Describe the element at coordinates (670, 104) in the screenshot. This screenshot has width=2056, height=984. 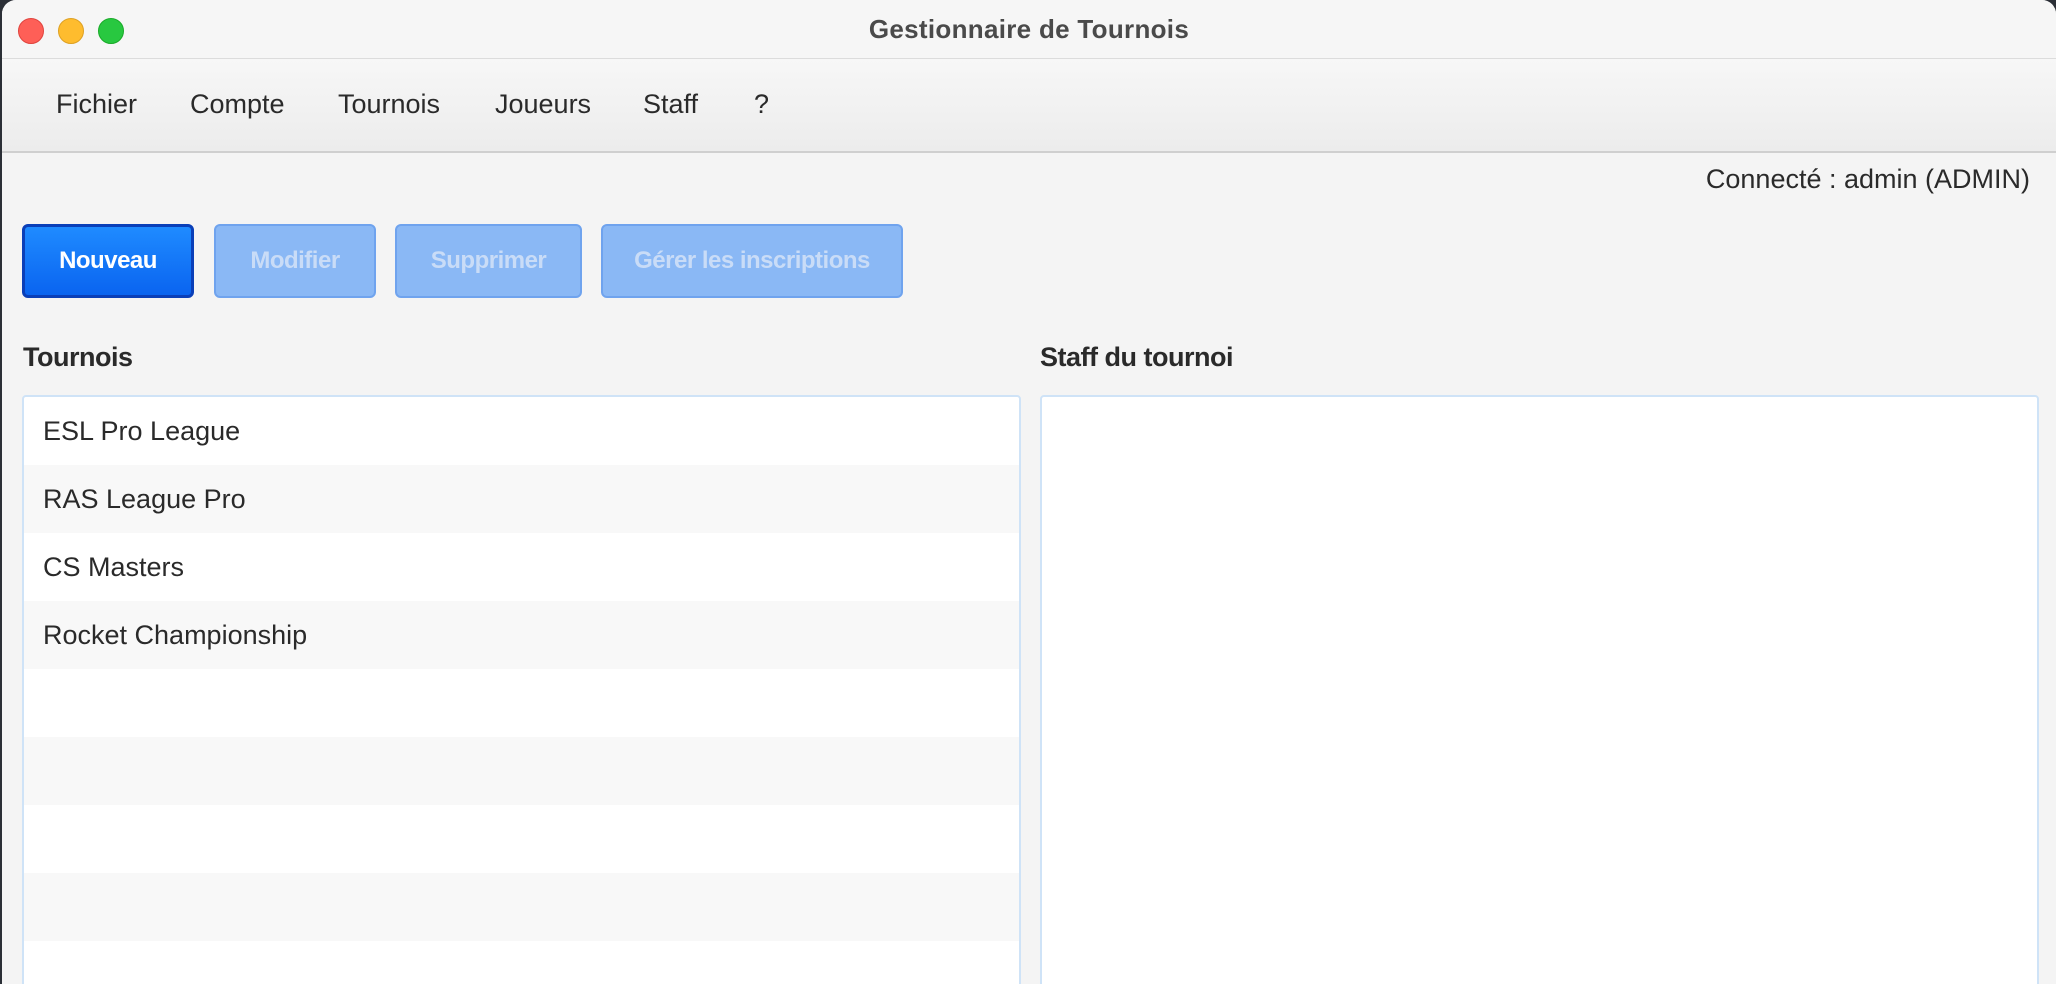
I see `menu-staff: Staff` at that location.